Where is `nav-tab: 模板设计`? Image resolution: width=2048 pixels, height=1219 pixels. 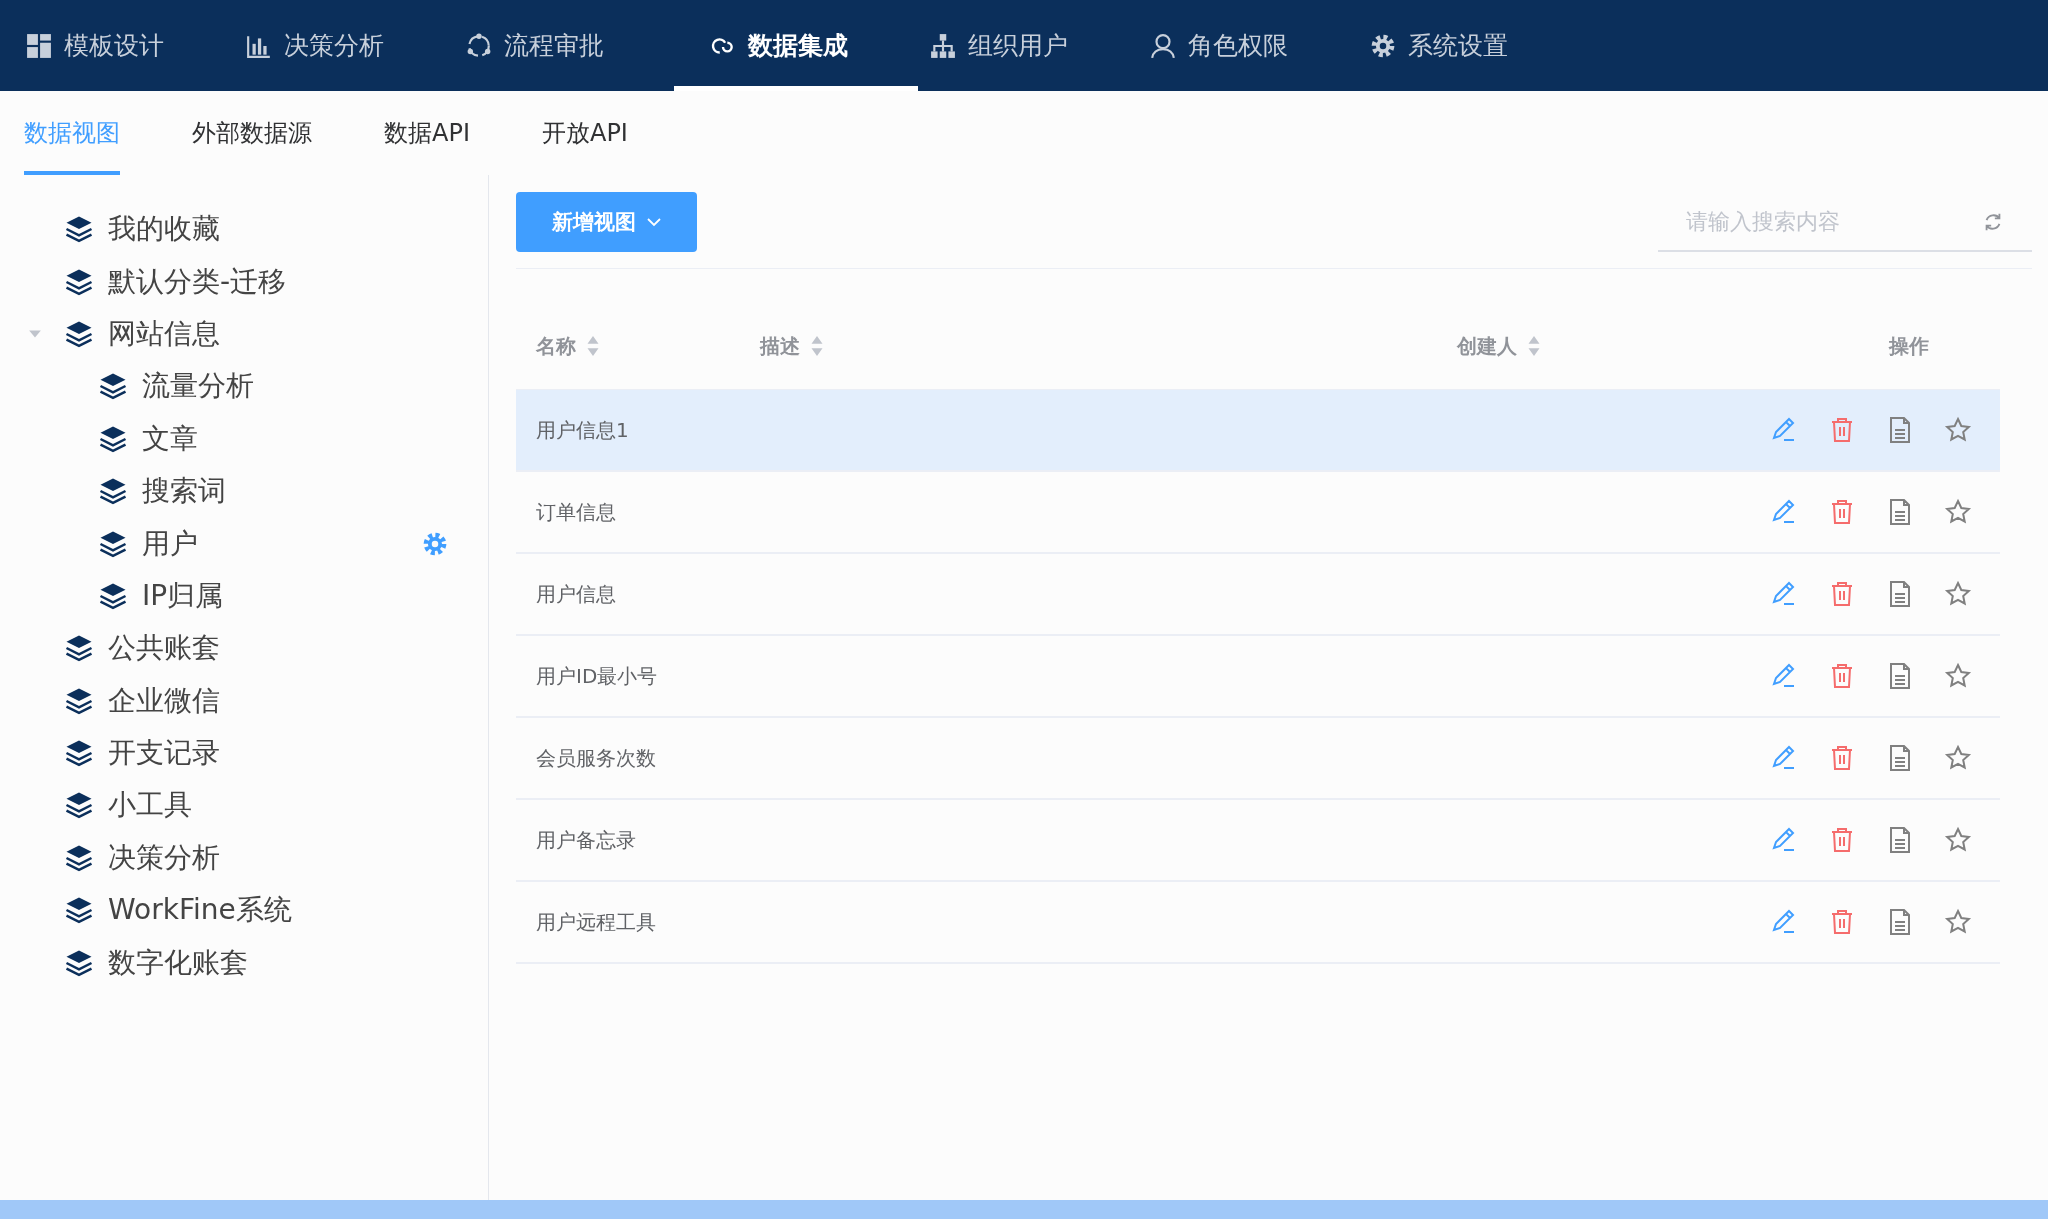
nav-tab: 模板设计 is located at coordinates (124, 45).